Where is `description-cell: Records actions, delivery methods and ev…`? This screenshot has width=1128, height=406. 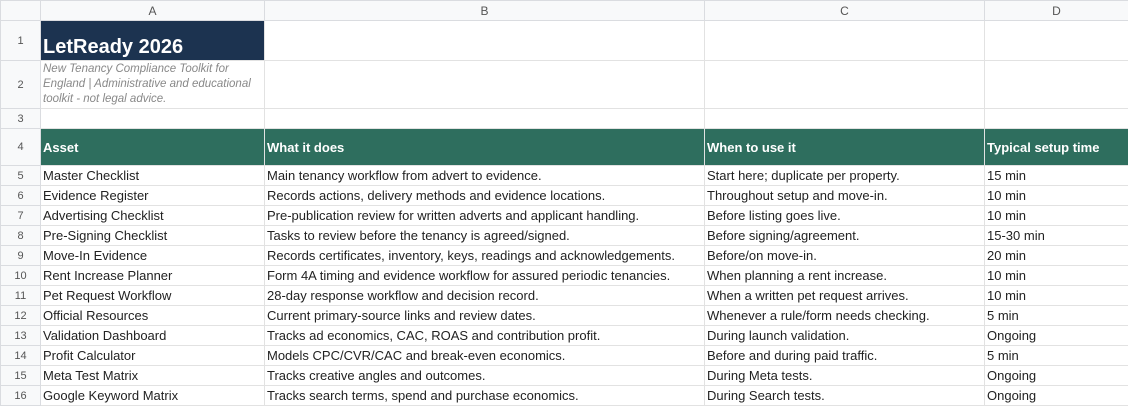
description-cell: Records actions, delivery methods and ev… is located at coordinates (485, 196).